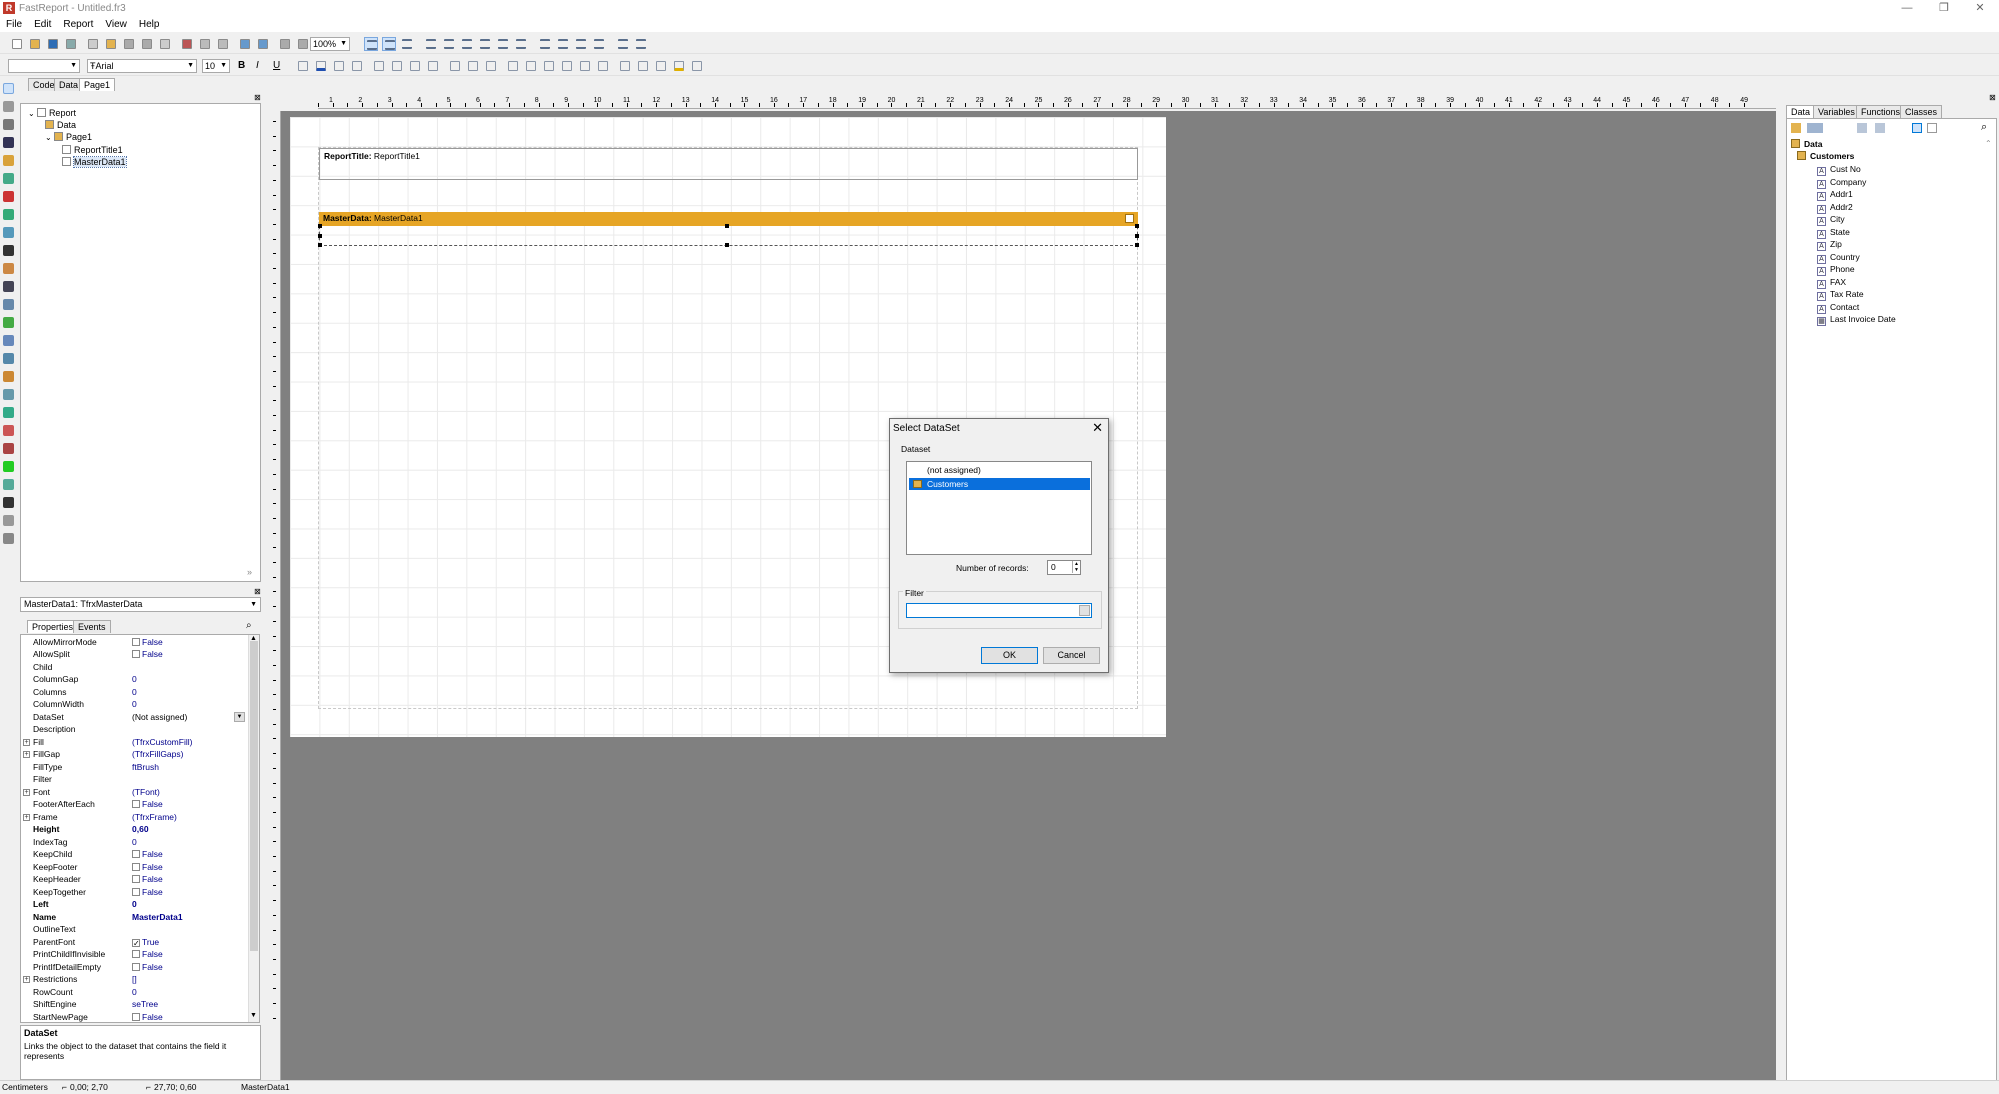  I want to click on filter-input, so click(999, 610).